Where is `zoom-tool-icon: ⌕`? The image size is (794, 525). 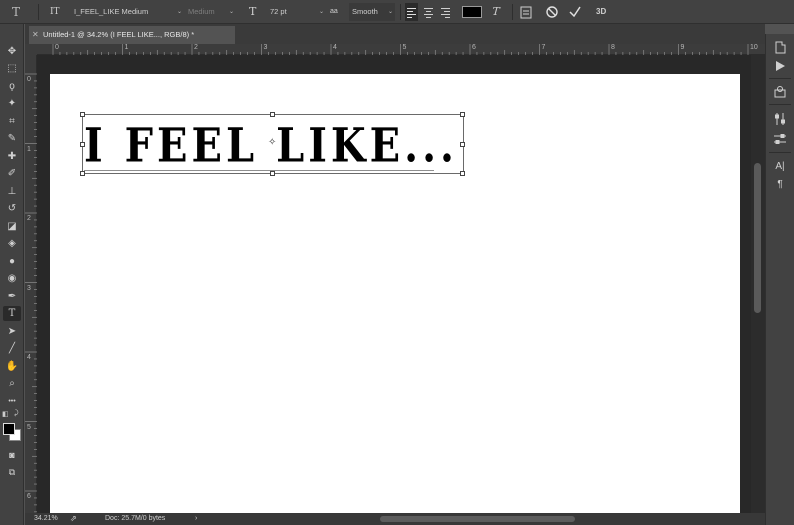 zoom-tool-icon: ⌕ is located at coordinates (12, 383).